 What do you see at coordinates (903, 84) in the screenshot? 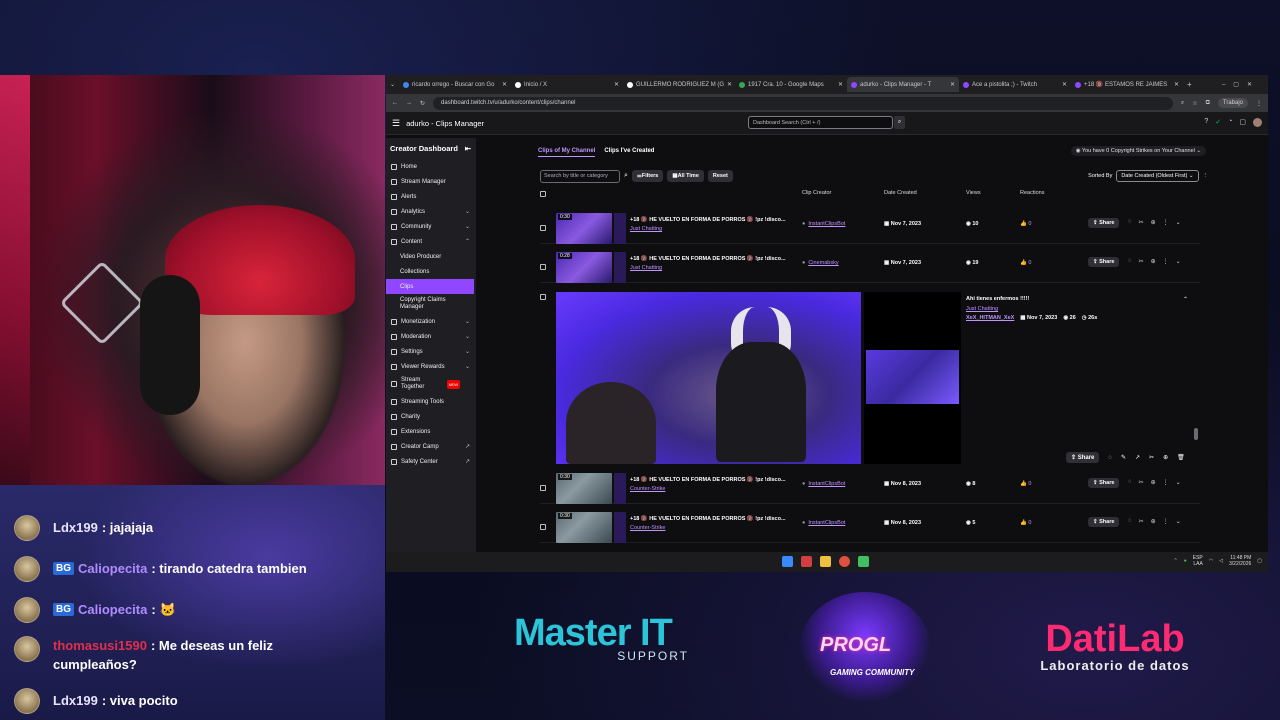
I see `browser-tab-active: adurko - Clips Manager - T ✕` at bounding box center [903, 84].